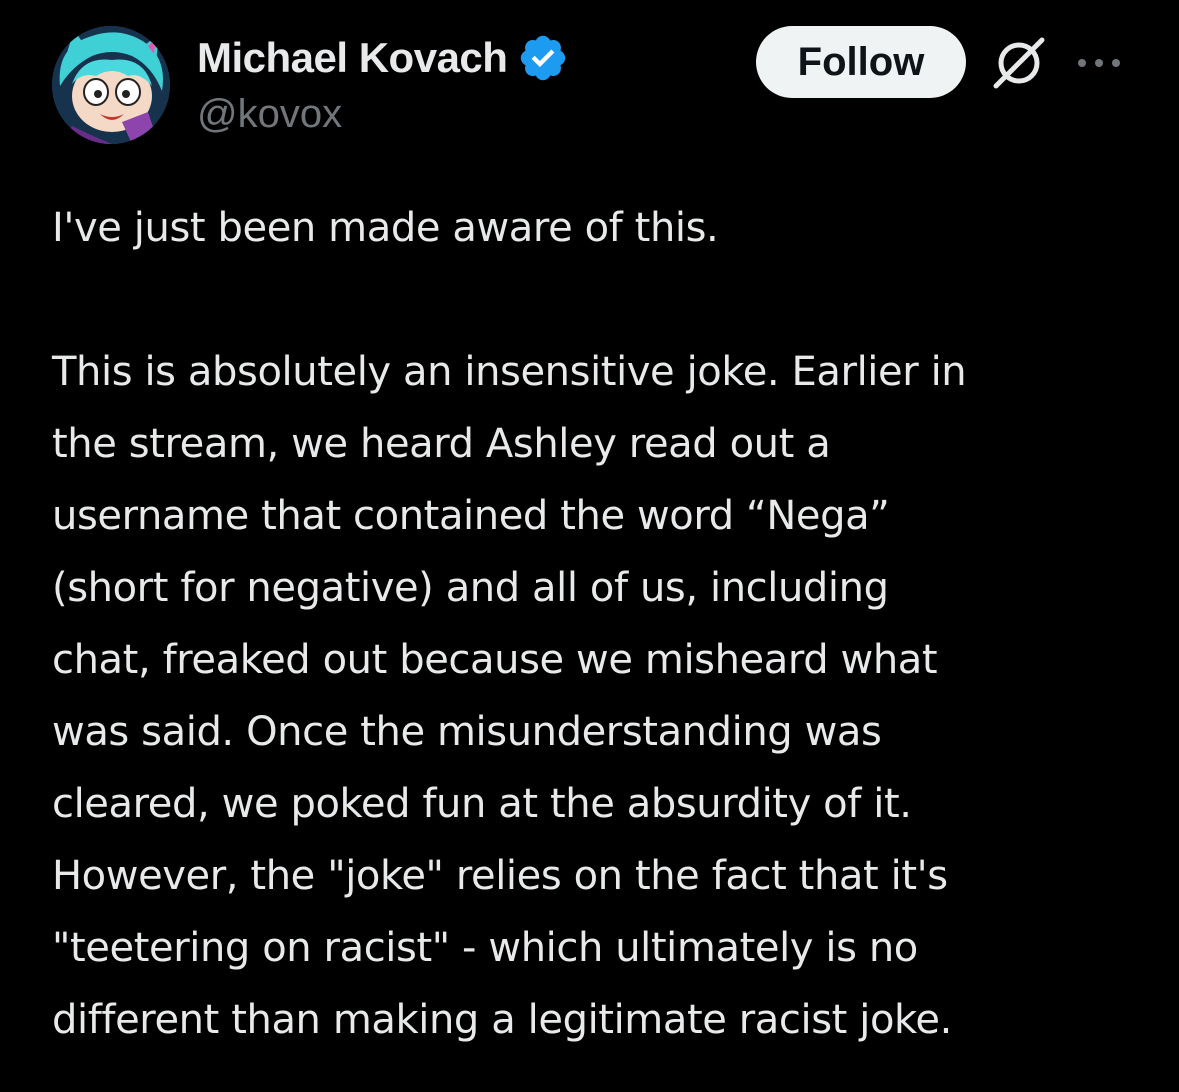 The image size is (1179, 1092). Describe the element at coordinates (385, 228) in the screenshot. I see `post-paragraph-1: I've just been made aware of this.` at that location.